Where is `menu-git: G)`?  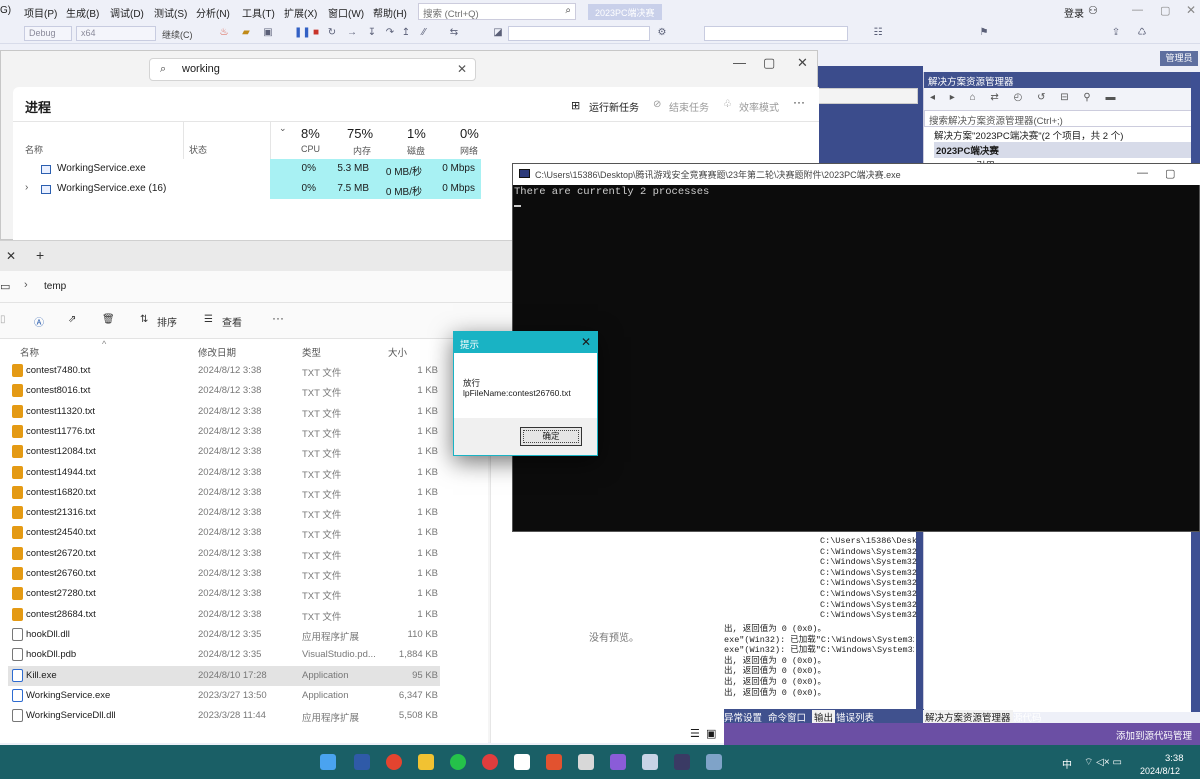 menu-git: G) is located at coordinates (5, 10).